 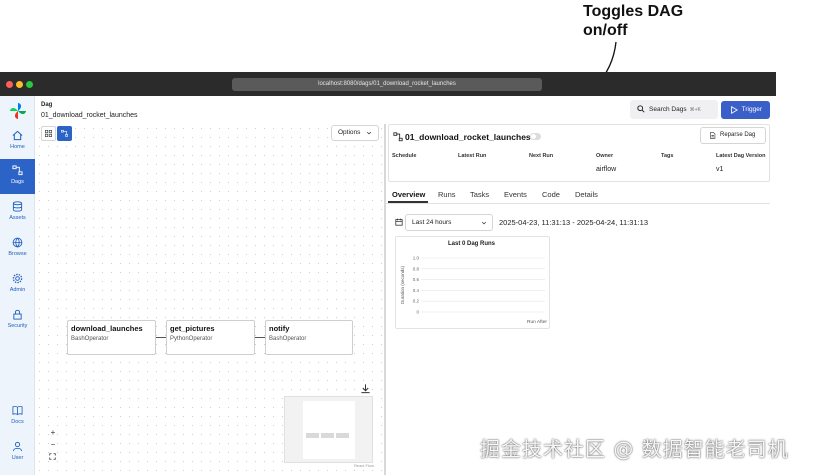 What do you see at coordinates (17, 242) in the screenshot?
I see `globe-icon` at bounding box center [17, 242].